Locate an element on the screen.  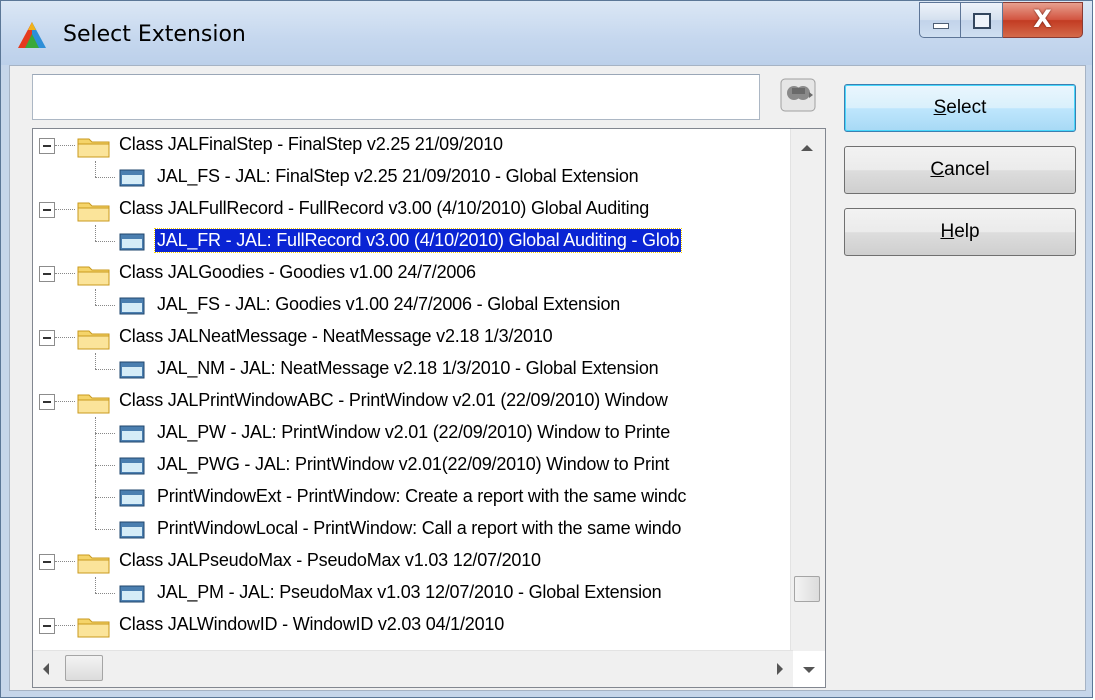
minimize-button is located at coordinates (940, 20).